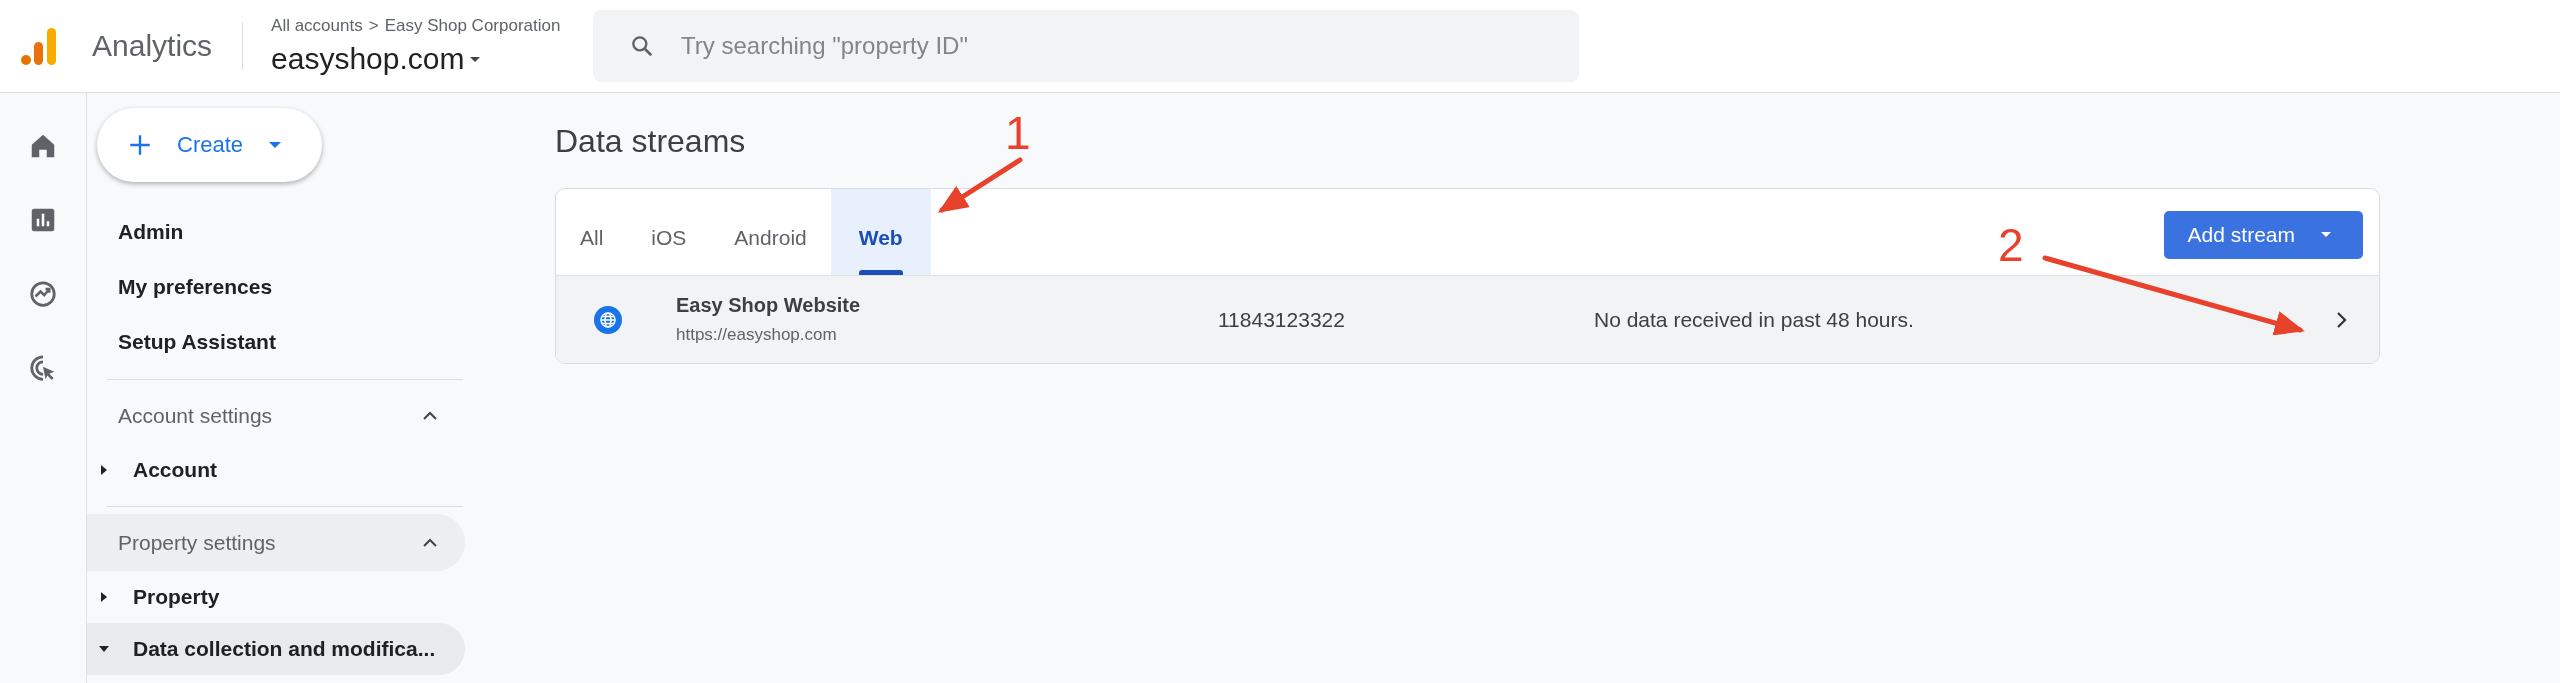 The height and width of the screenshot is (683, 2560). What do you see at coordinates (1282, 319) in the screenshot?
I see `stream-id: 11843123322` at bounding box center [1282, 319].